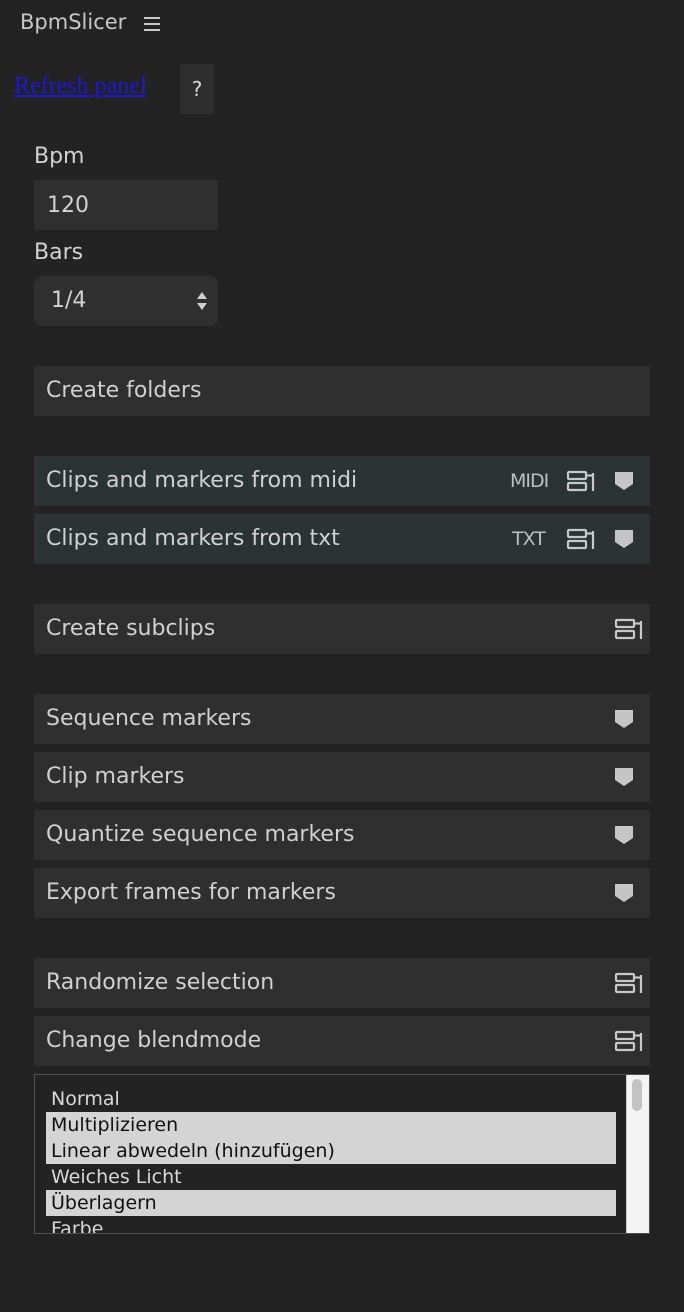 The image size is (684, 1312). Describe the element at coordinates (331, 1177) in the screenshot. I see `list-item: Weiches Licht` at that location.